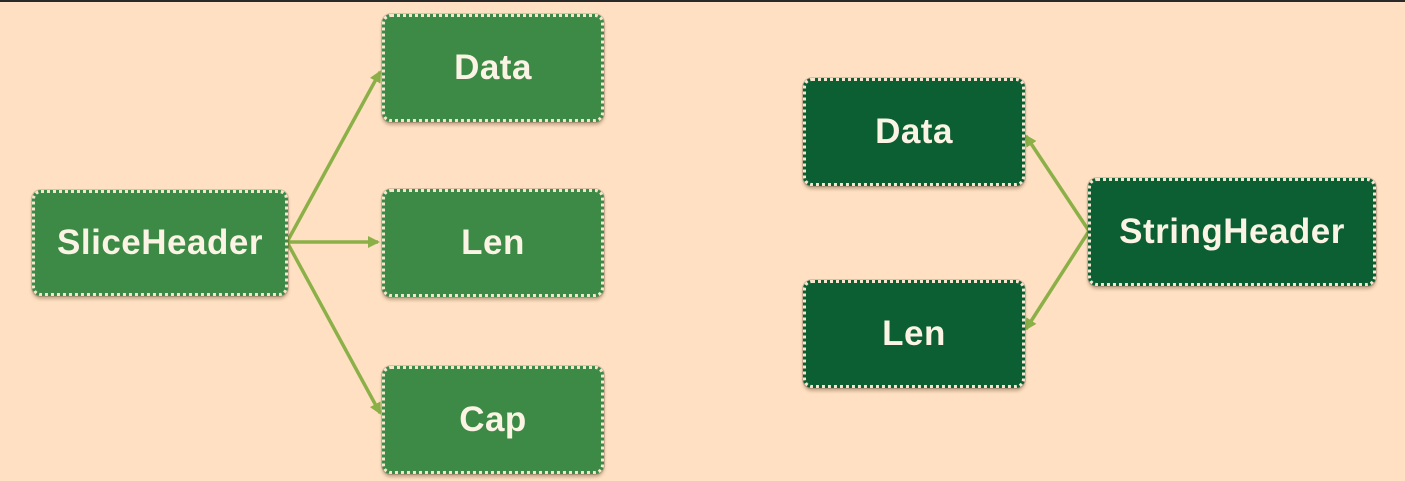 The height and width of the screenshot is (481, 1405). I want to click on node-slice-len-label: Len, so click(493, 242).